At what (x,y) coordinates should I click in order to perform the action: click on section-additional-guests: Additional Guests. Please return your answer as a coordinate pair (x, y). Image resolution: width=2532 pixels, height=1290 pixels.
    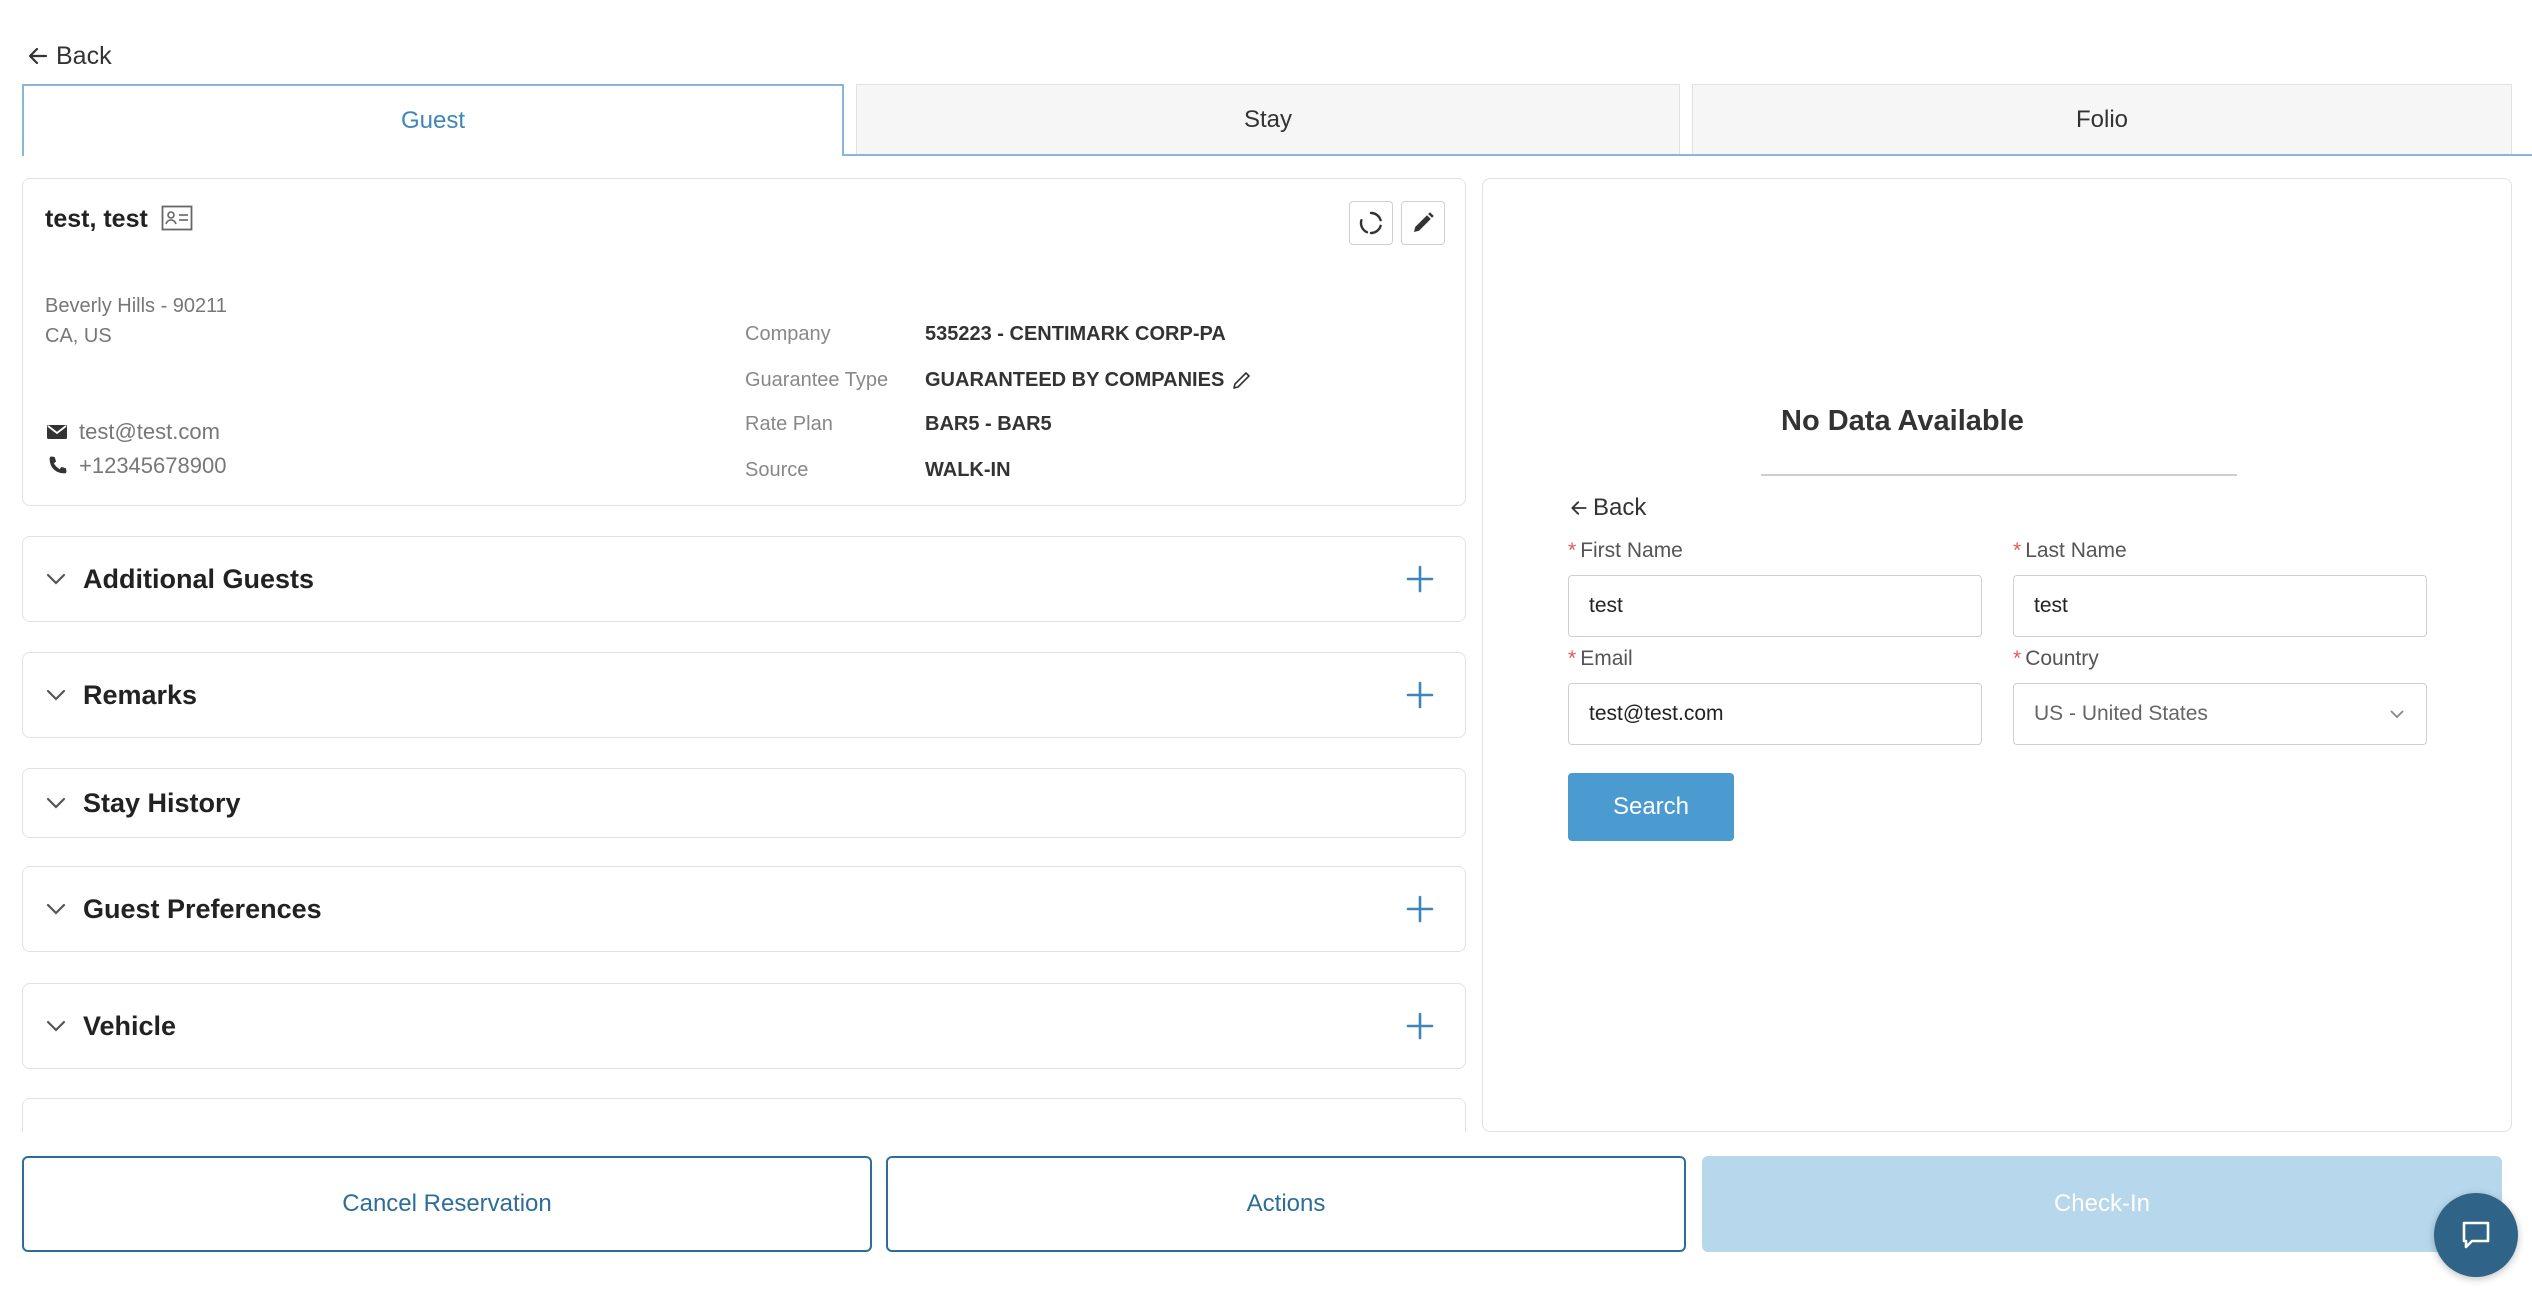
    Looking at the image, I should click on (744, 579).